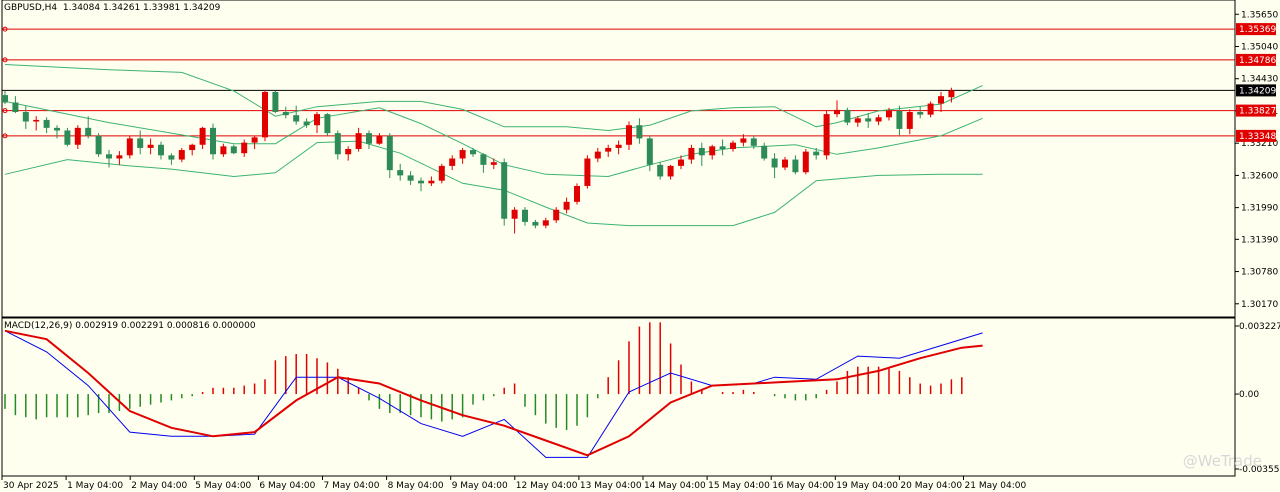 The height and width of the screenshot is (492, 1280). What do you see at coordinates (1259, 80) in the screenshot?
I see `price-tick-label: 1.34430` at bounding box center [1259, 80].